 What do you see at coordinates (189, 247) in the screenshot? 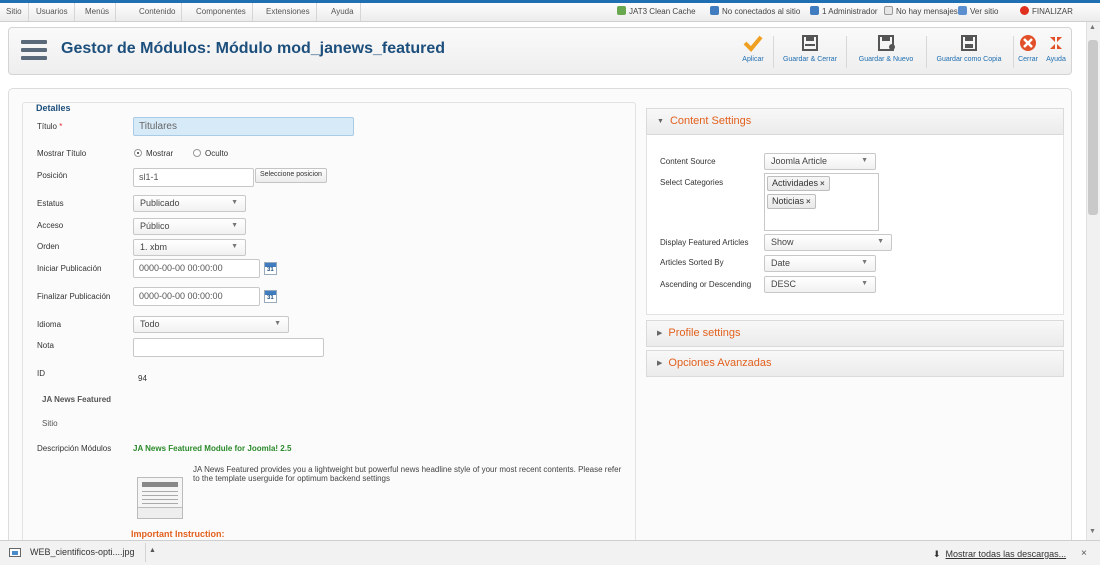
I see `order-select: 1. xbm ▼` at bounding box center [189, 247].